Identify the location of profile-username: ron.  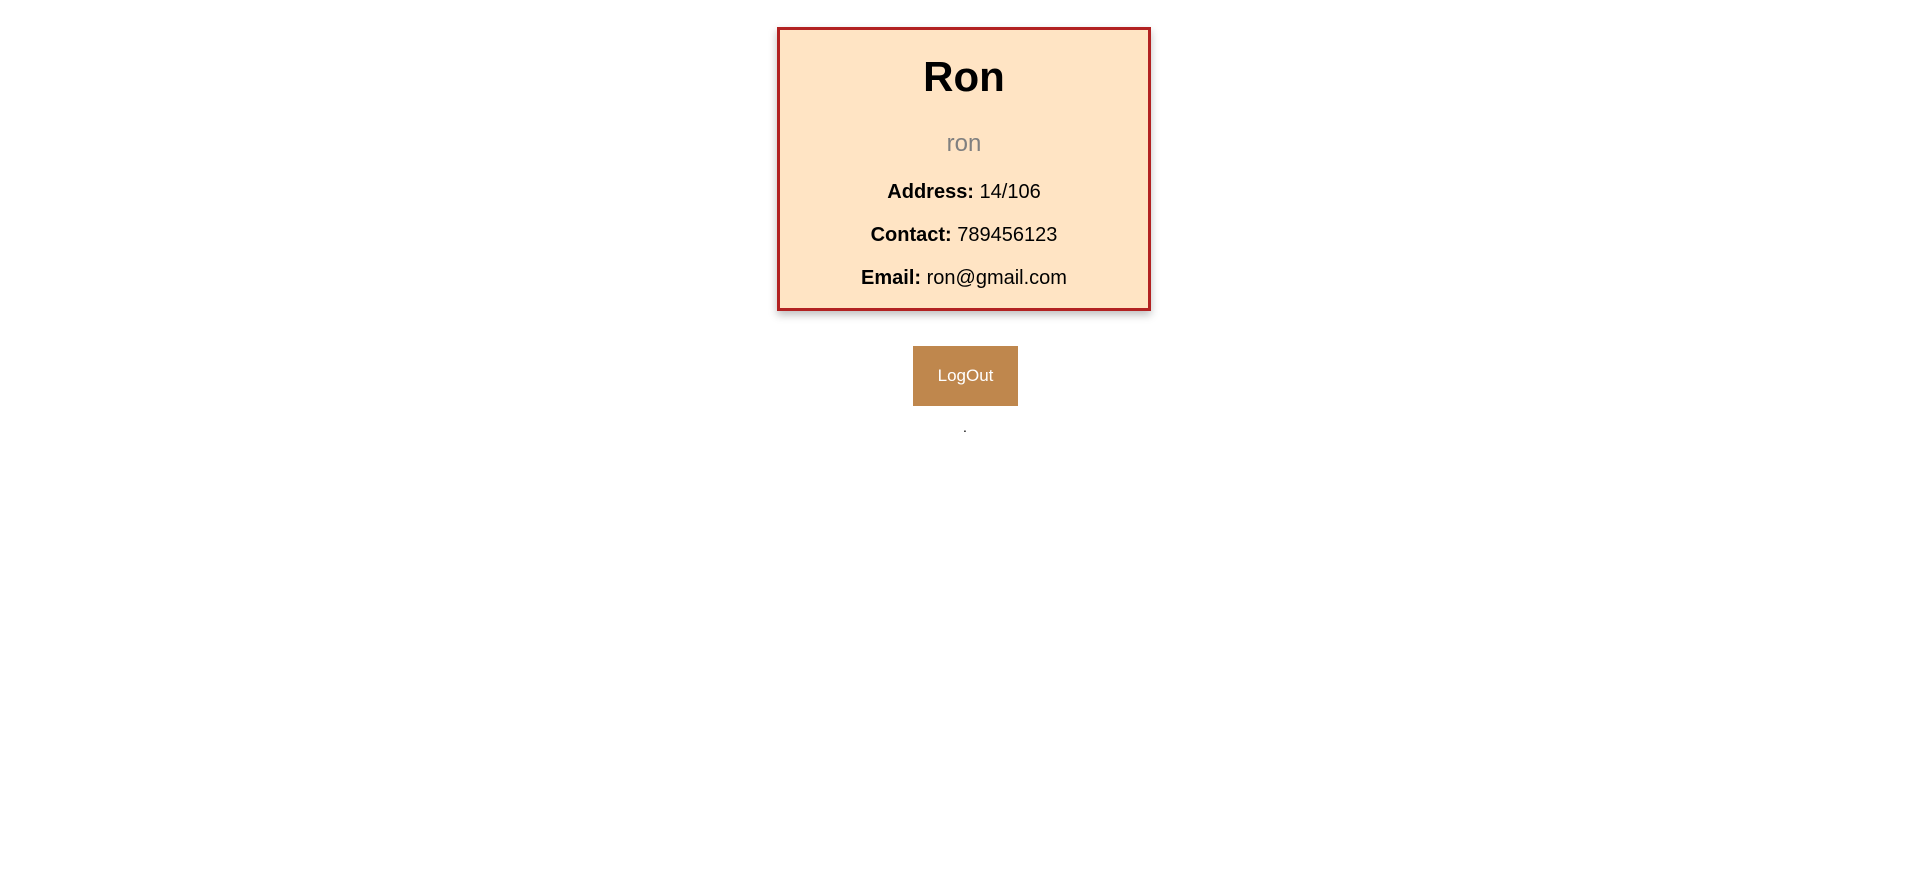
(964, 143).